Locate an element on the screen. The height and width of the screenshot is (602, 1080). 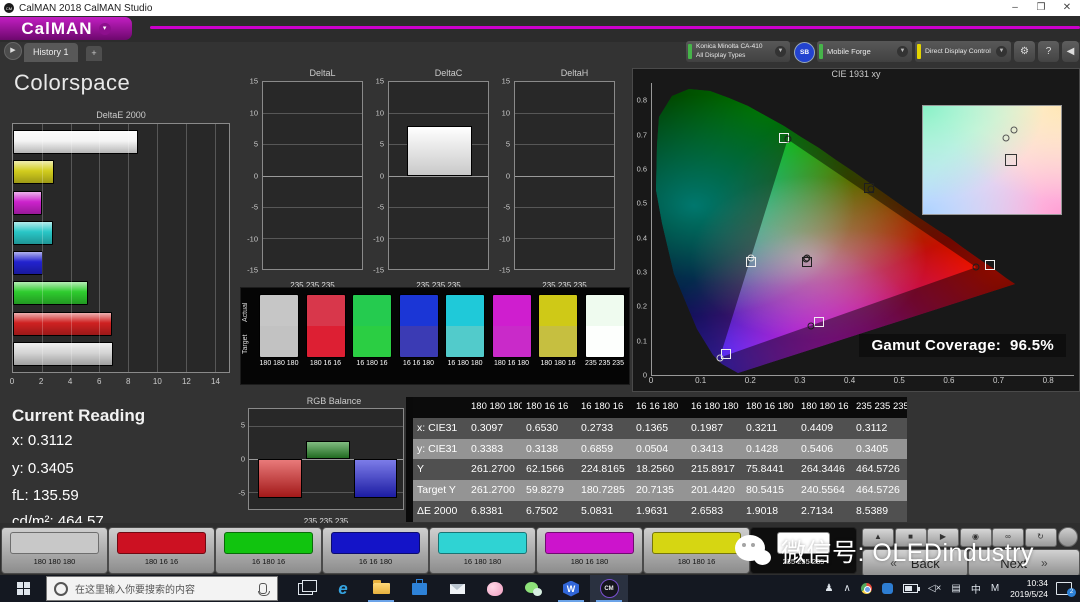
display-status-indicator is located at coordinates (919, 51).